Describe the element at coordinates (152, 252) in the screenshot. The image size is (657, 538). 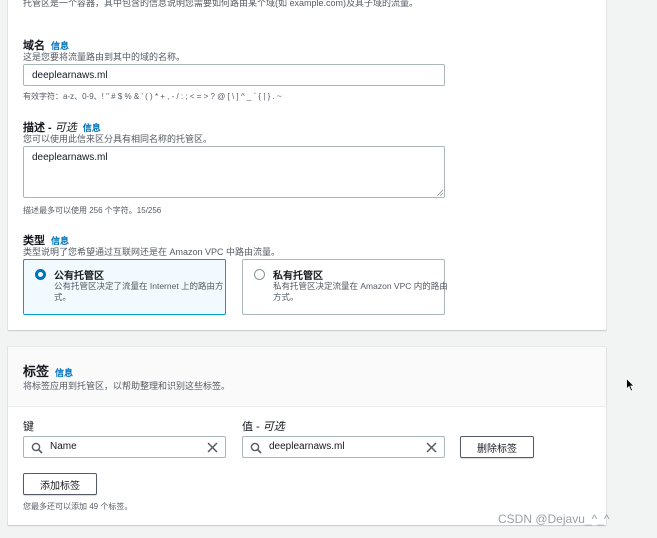
I see `type-description: 类型说明了您希望通过互联网还是在 Amazon VPC 中路由流量。` at that location.